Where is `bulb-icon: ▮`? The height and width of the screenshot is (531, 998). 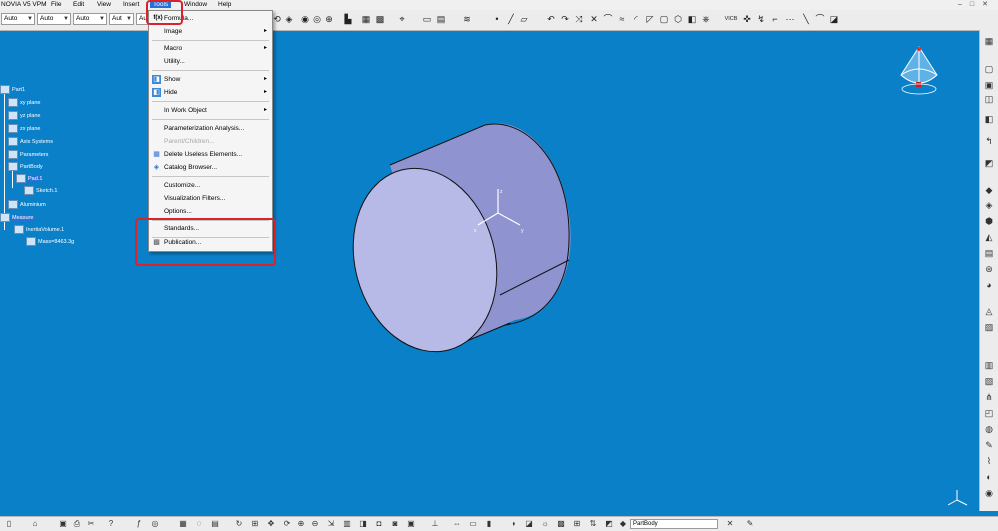
bulb-icon: ▮ is located at coordinates (489, 524).